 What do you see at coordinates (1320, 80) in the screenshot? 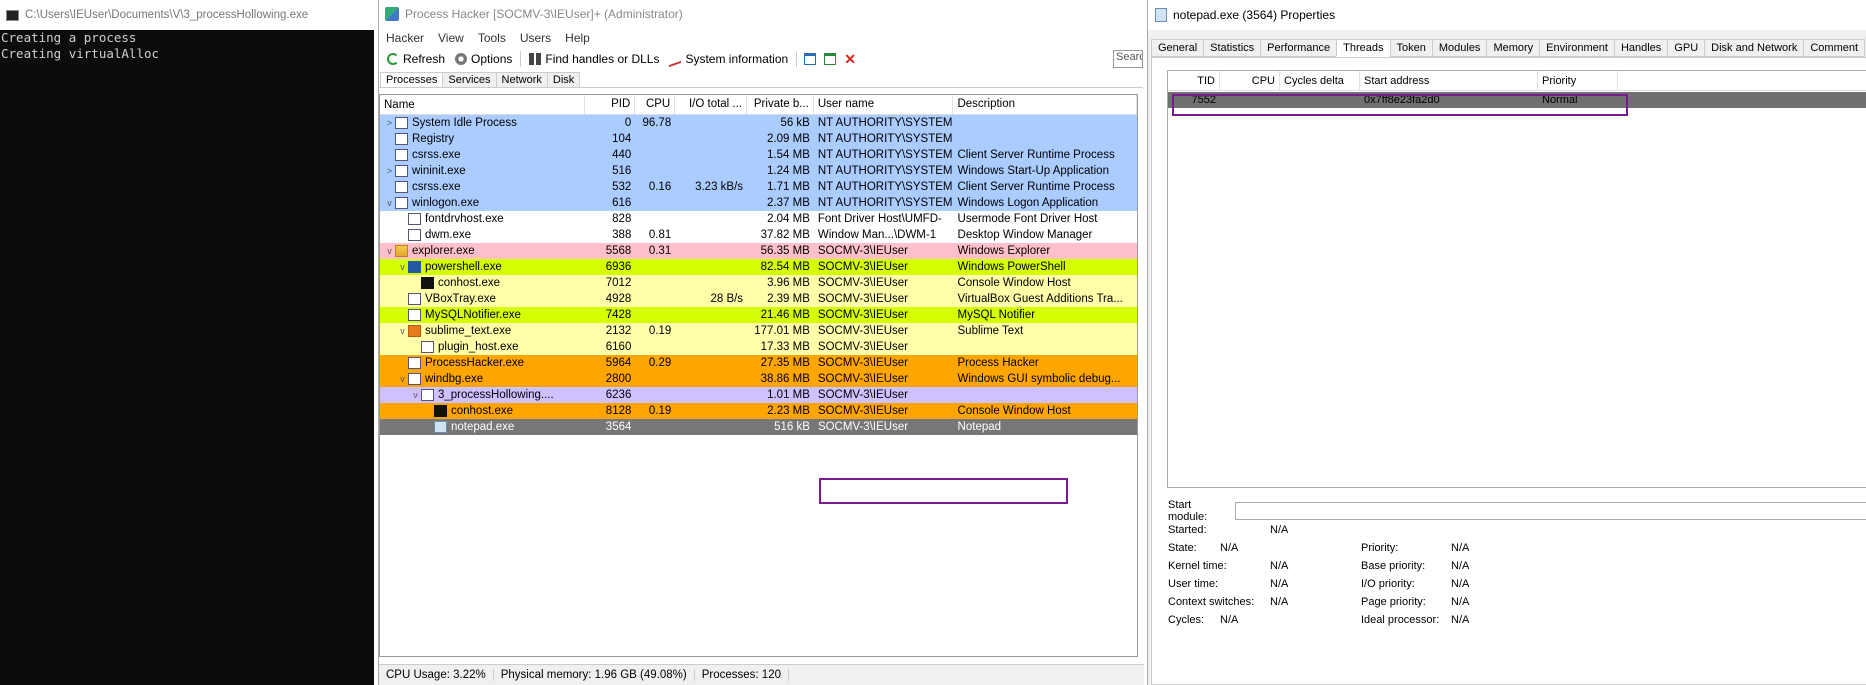
I see `column-cycles-delta: Cycles delta` at bounding box center [1320, 80].